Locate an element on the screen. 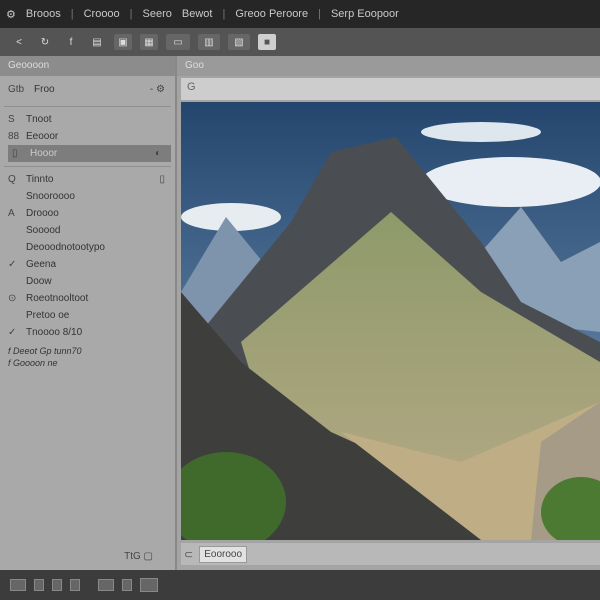 The height and width of the screenshot is (600, 600). item-label: Tnoooo 8/10 is located at coordinates (54, 332).